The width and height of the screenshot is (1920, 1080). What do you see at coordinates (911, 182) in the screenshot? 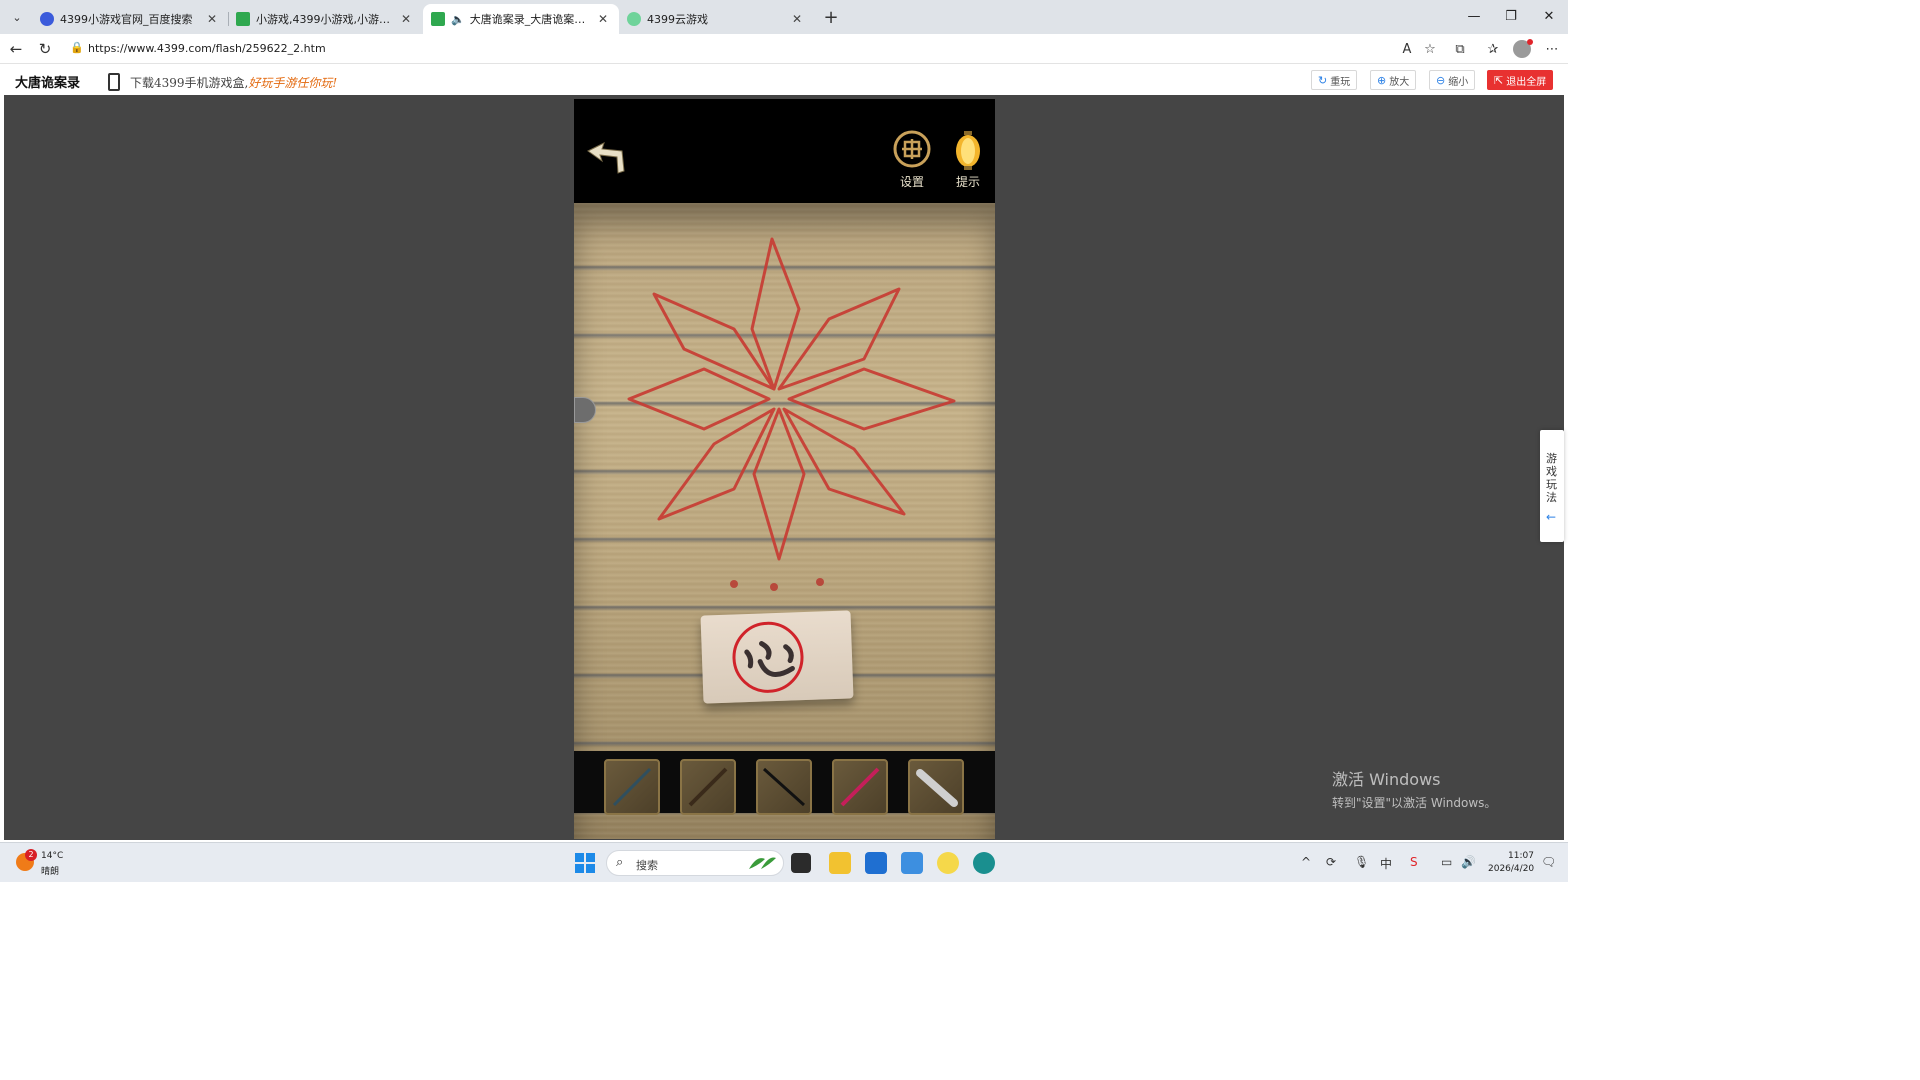
I see `settings-label: 设置` at bounding box center [911, 182].